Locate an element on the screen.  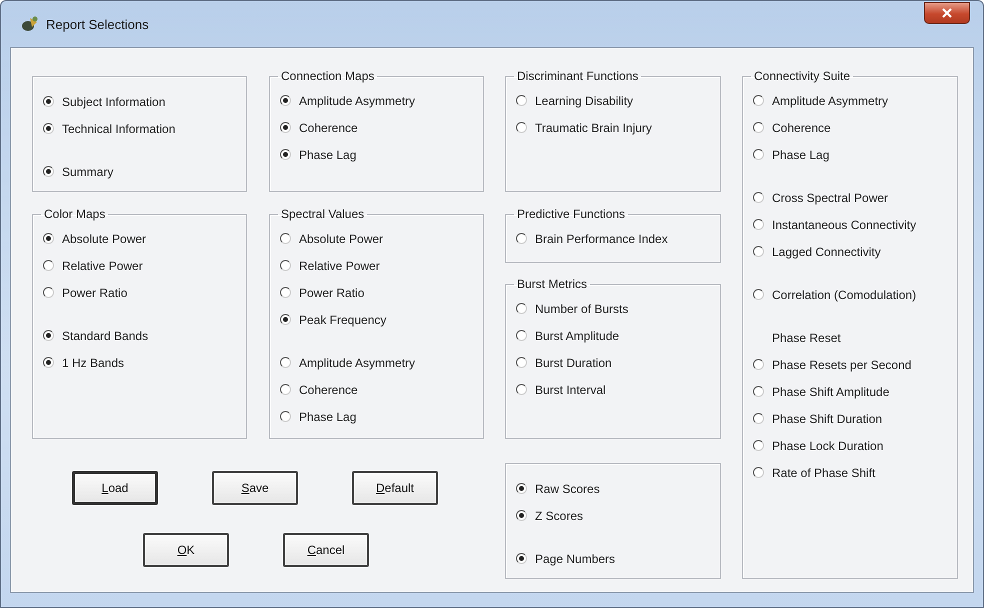
dialog-button: Load is located at coordinates (115, 488).